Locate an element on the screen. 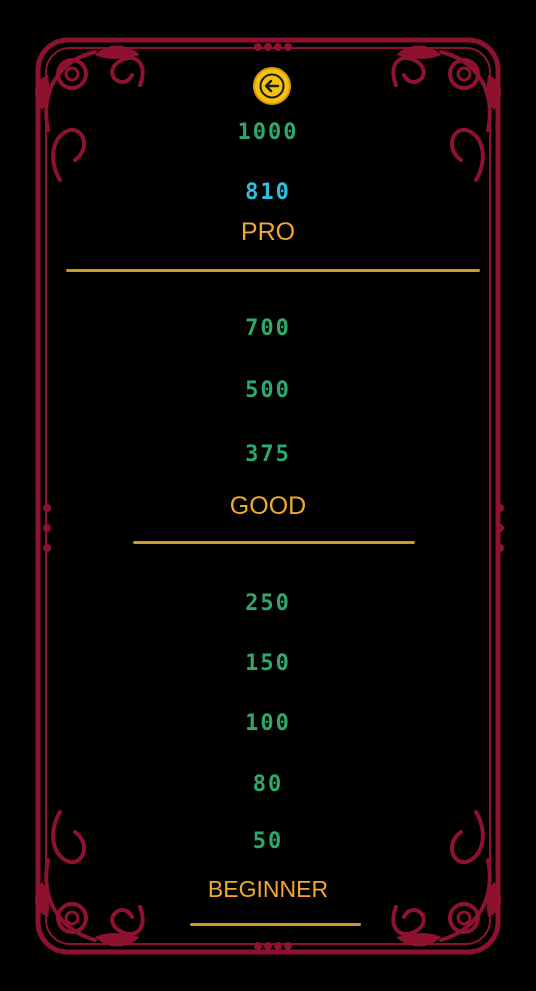 Image resolution: width=536 pixels, height=991 pixels. current-score: 810 is located at coordinates (268, 192).